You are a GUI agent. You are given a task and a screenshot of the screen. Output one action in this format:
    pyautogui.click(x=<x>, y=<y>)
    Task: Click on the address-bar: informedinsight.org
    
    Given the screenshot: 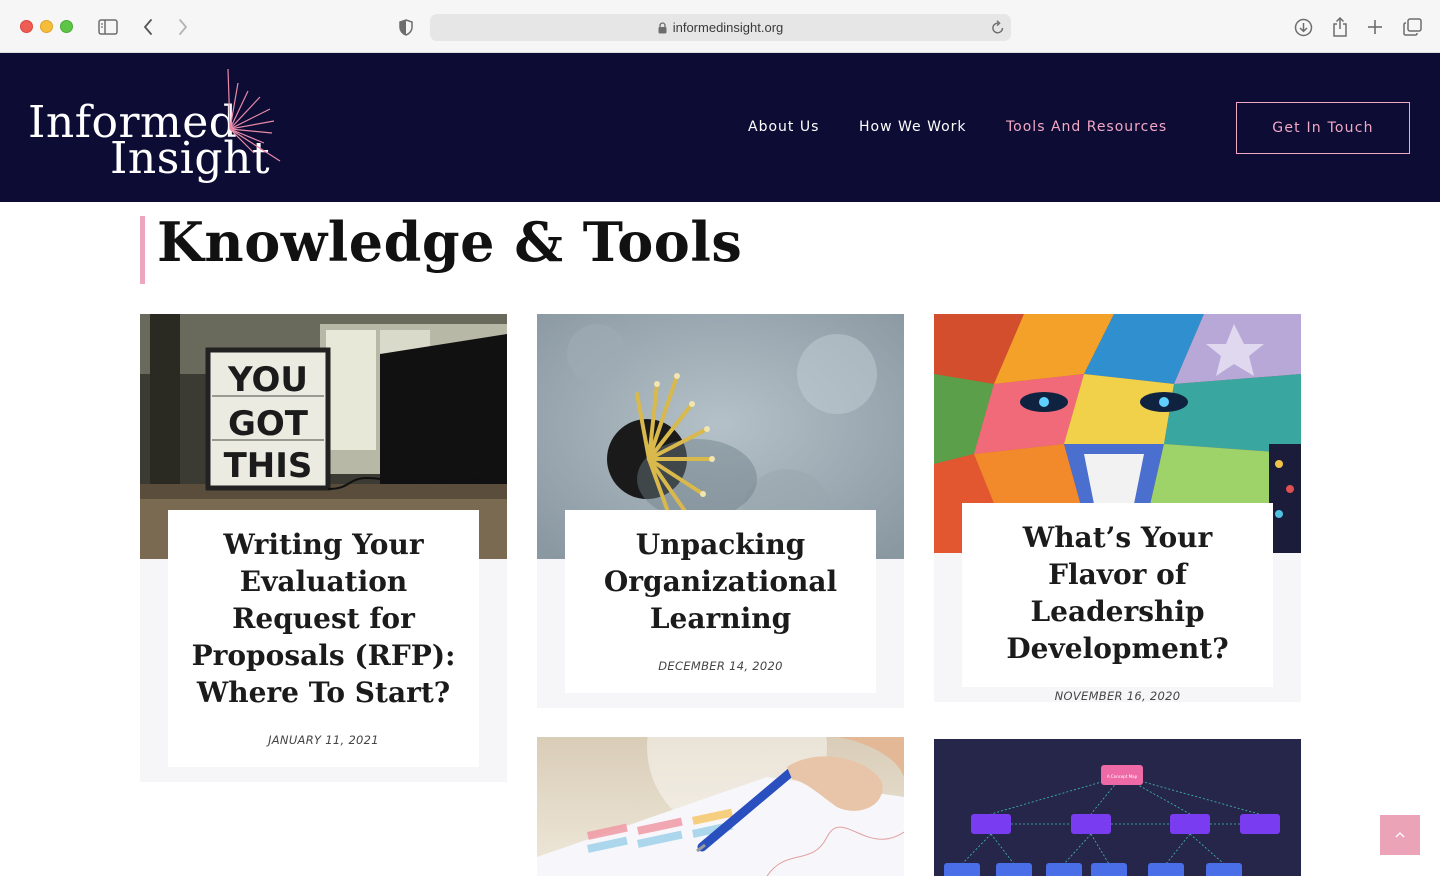 What is the action you would take?
    pyautogui.click(x=720, y=27)
    